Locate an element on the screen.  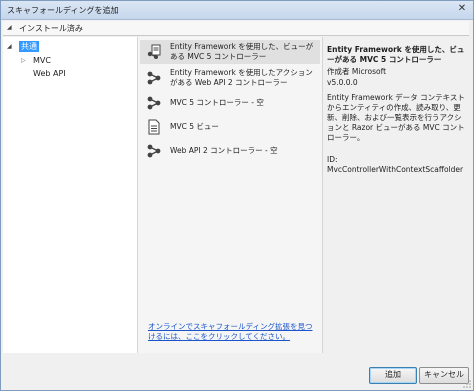
controller-views-icon is located at coordinates (154, 51).